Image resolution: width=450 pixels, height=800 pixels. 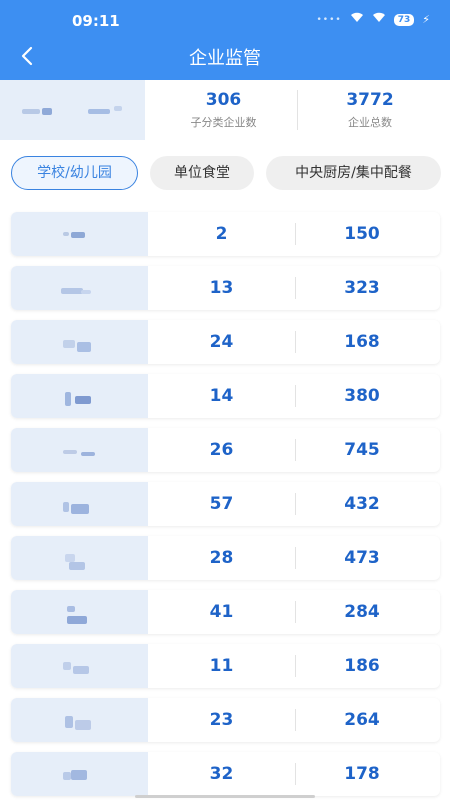 What do you see at coordinates (221, 504) in the screenshot?
I see `row-subcategory-count: 57` at bounding box center [221, 504].